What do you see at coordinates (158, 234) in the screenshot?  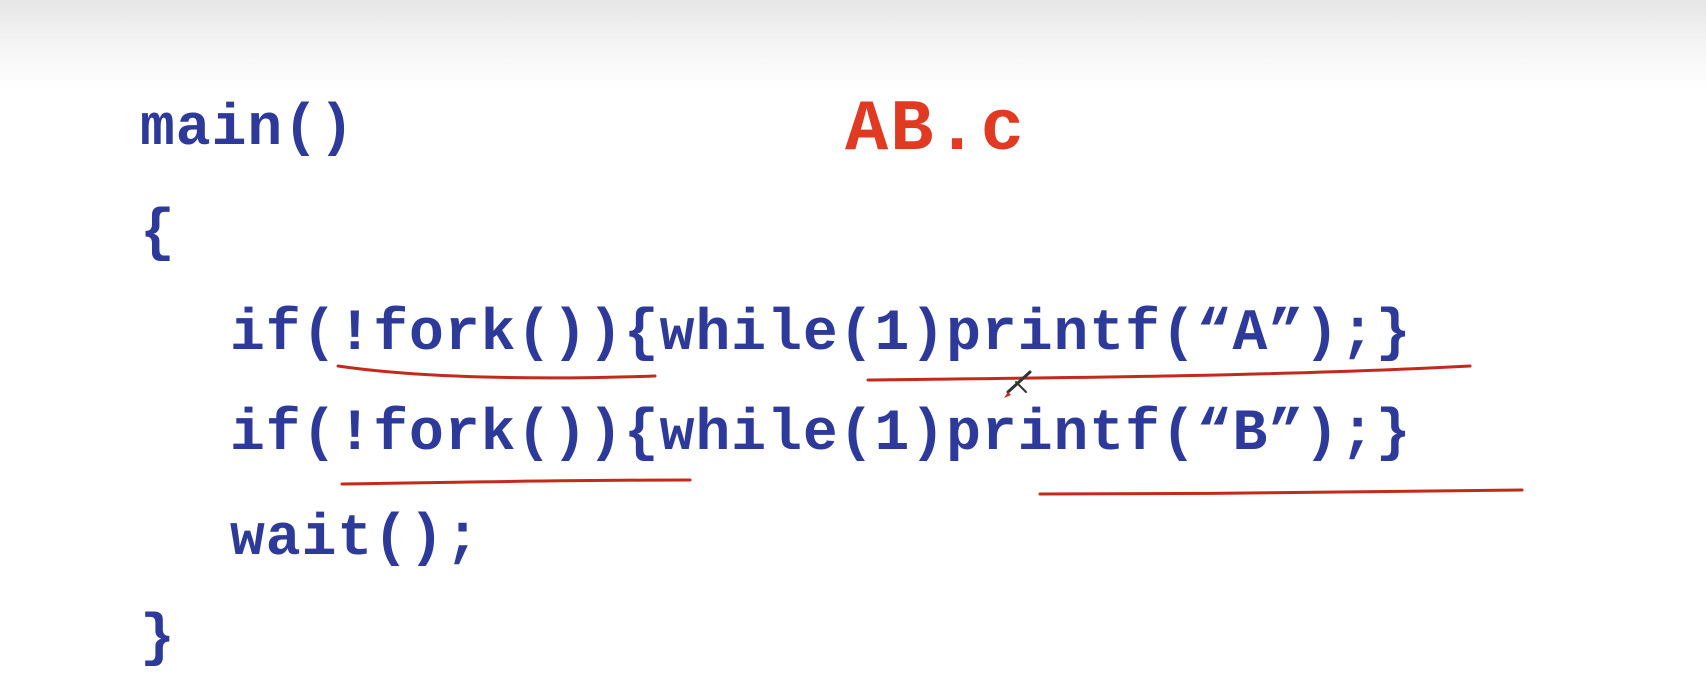 I see `code-line-open-brace: {` at bounding box center [158, 234].